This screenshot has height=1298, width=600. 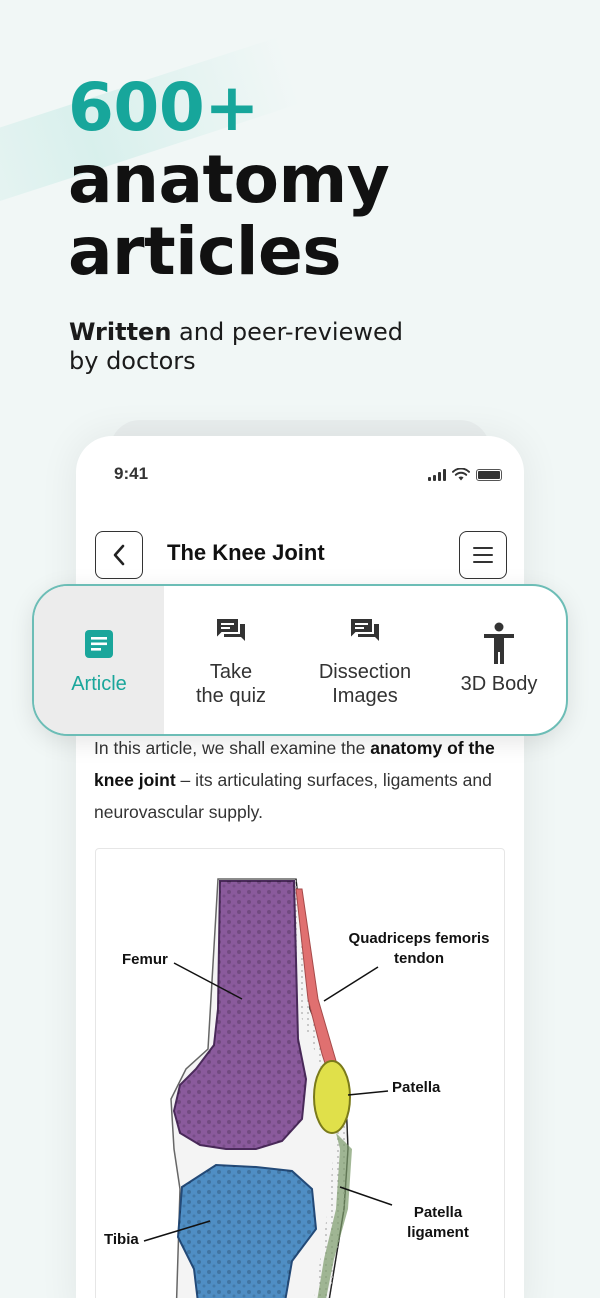 What do you see at coordinates (232, 748) in the screenshot?
I see `article-intro-text: In this article, we shall examine the` at bounding box center [232, 748].